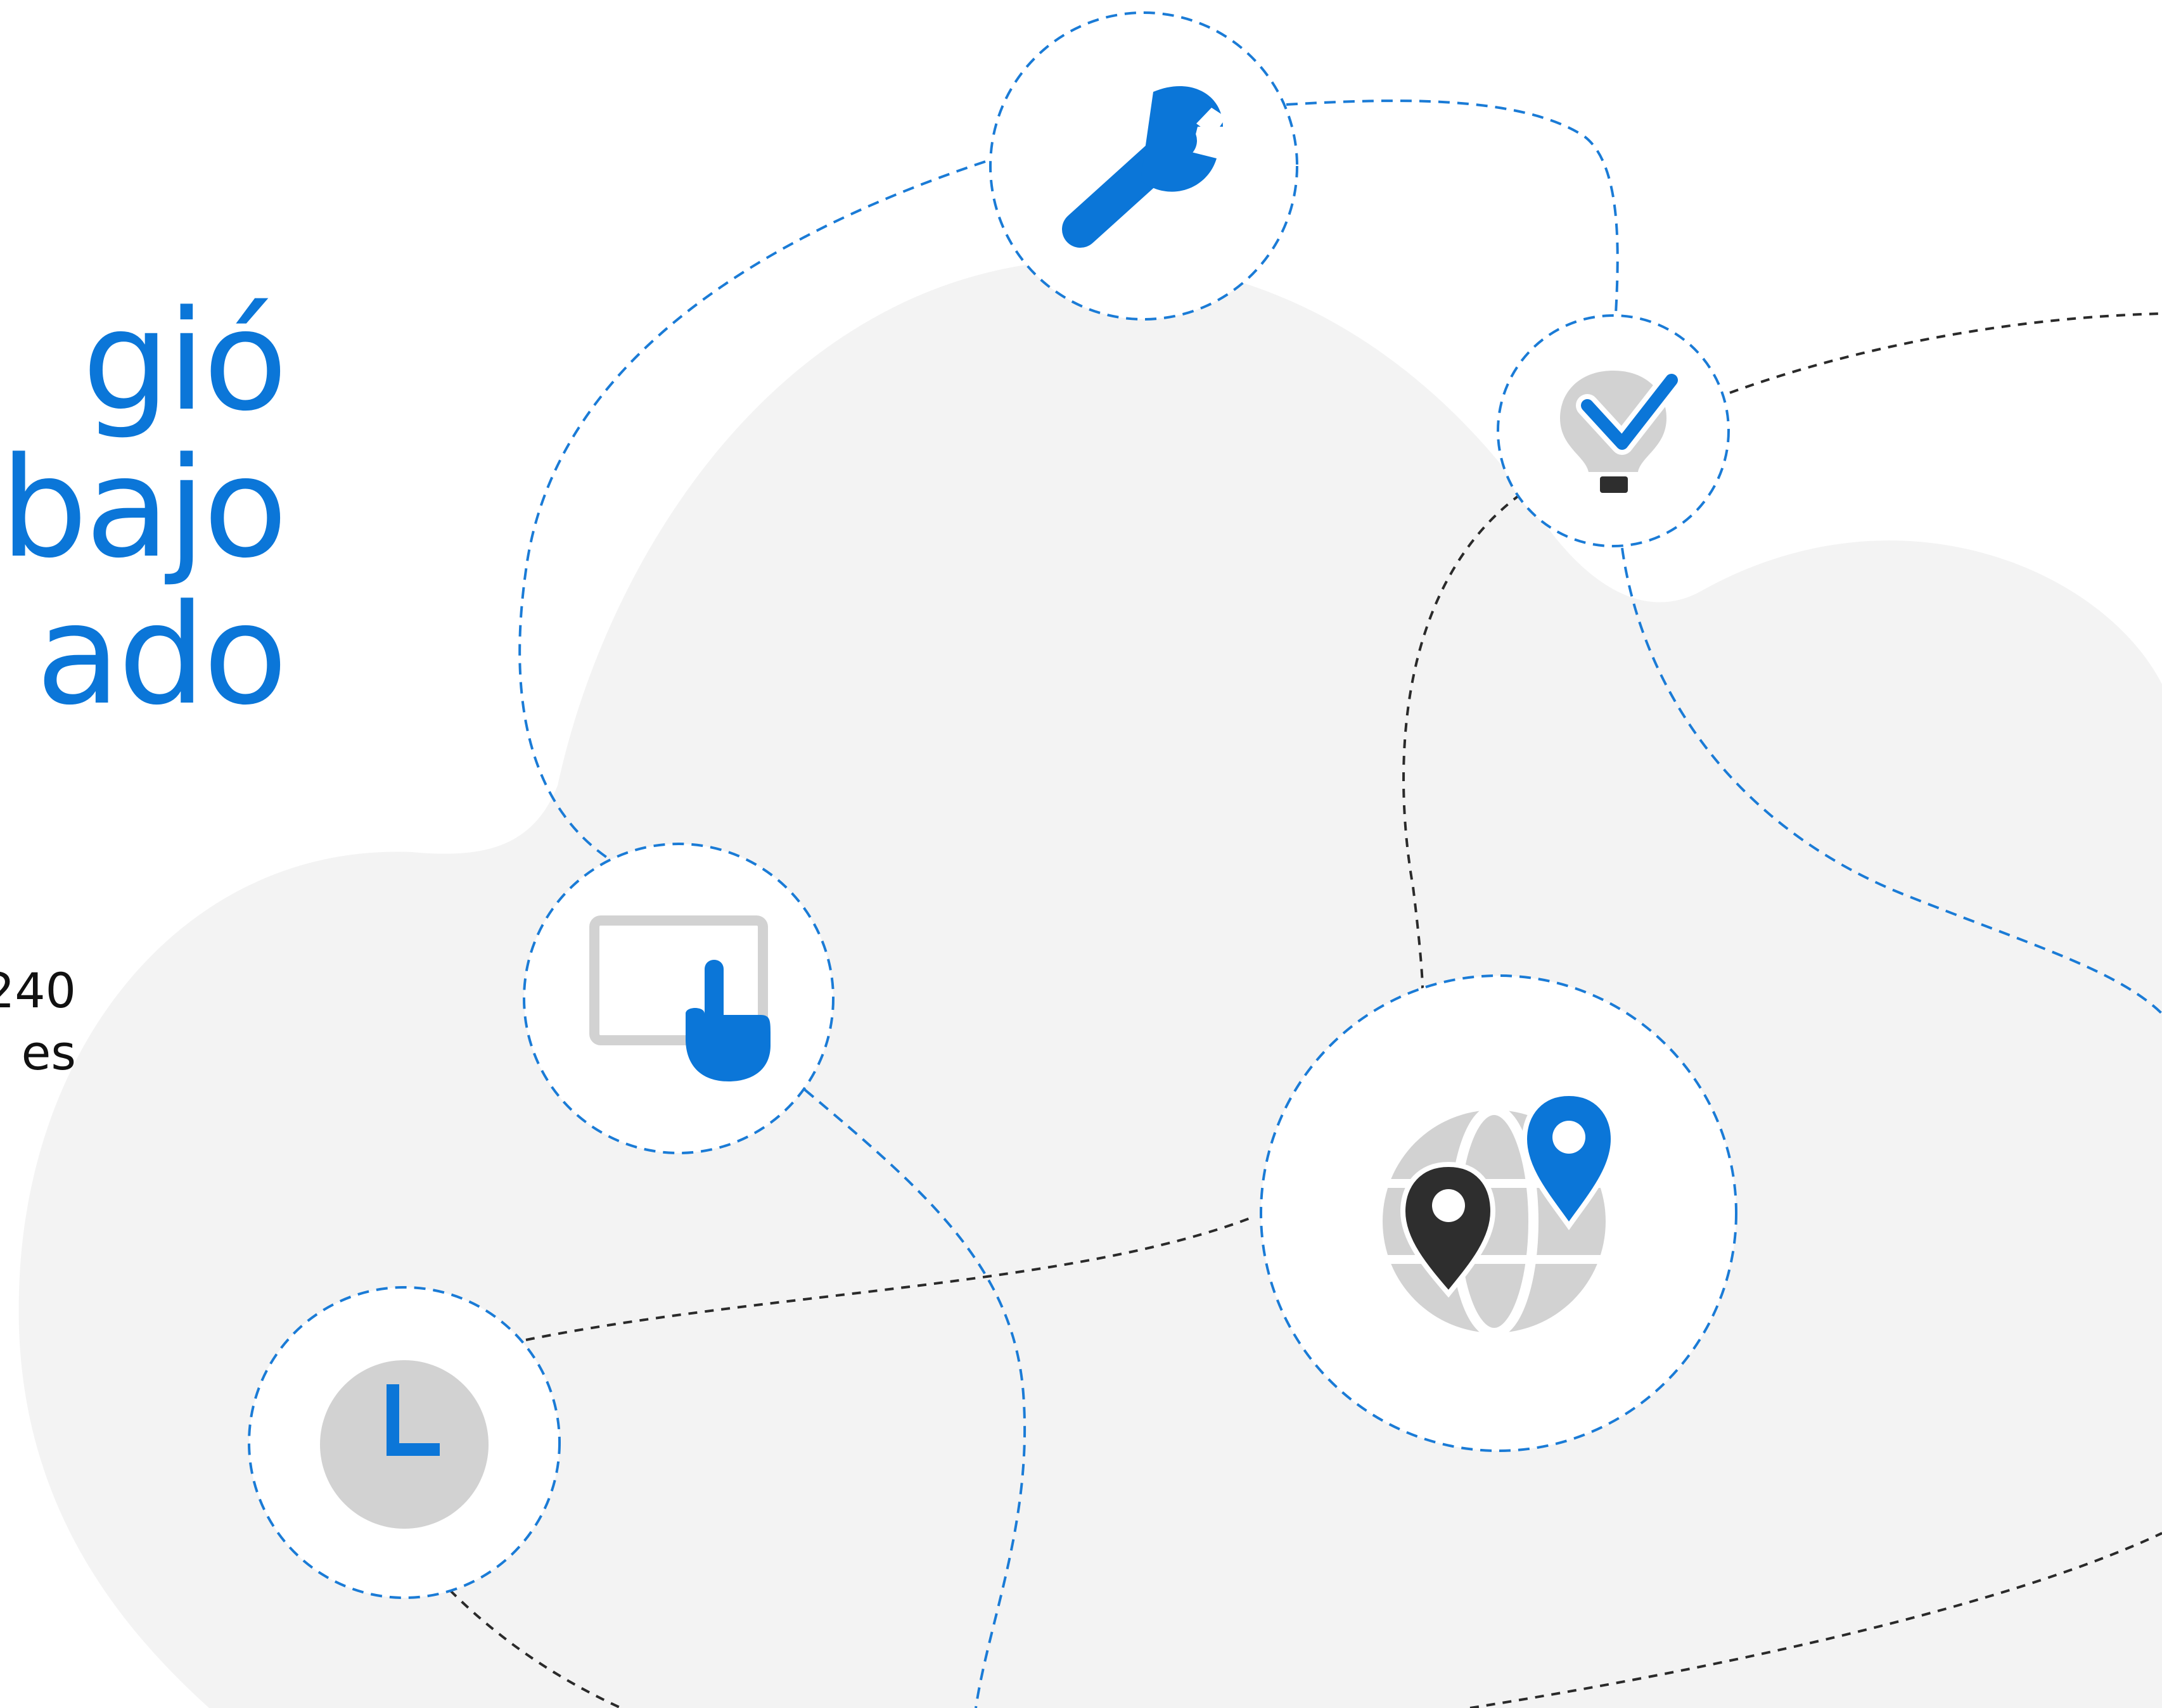  What do you see at coordinates (1945, 353) in the screenshot?
I see `connector-bulb-farright` at bounding box center [1945, 353].